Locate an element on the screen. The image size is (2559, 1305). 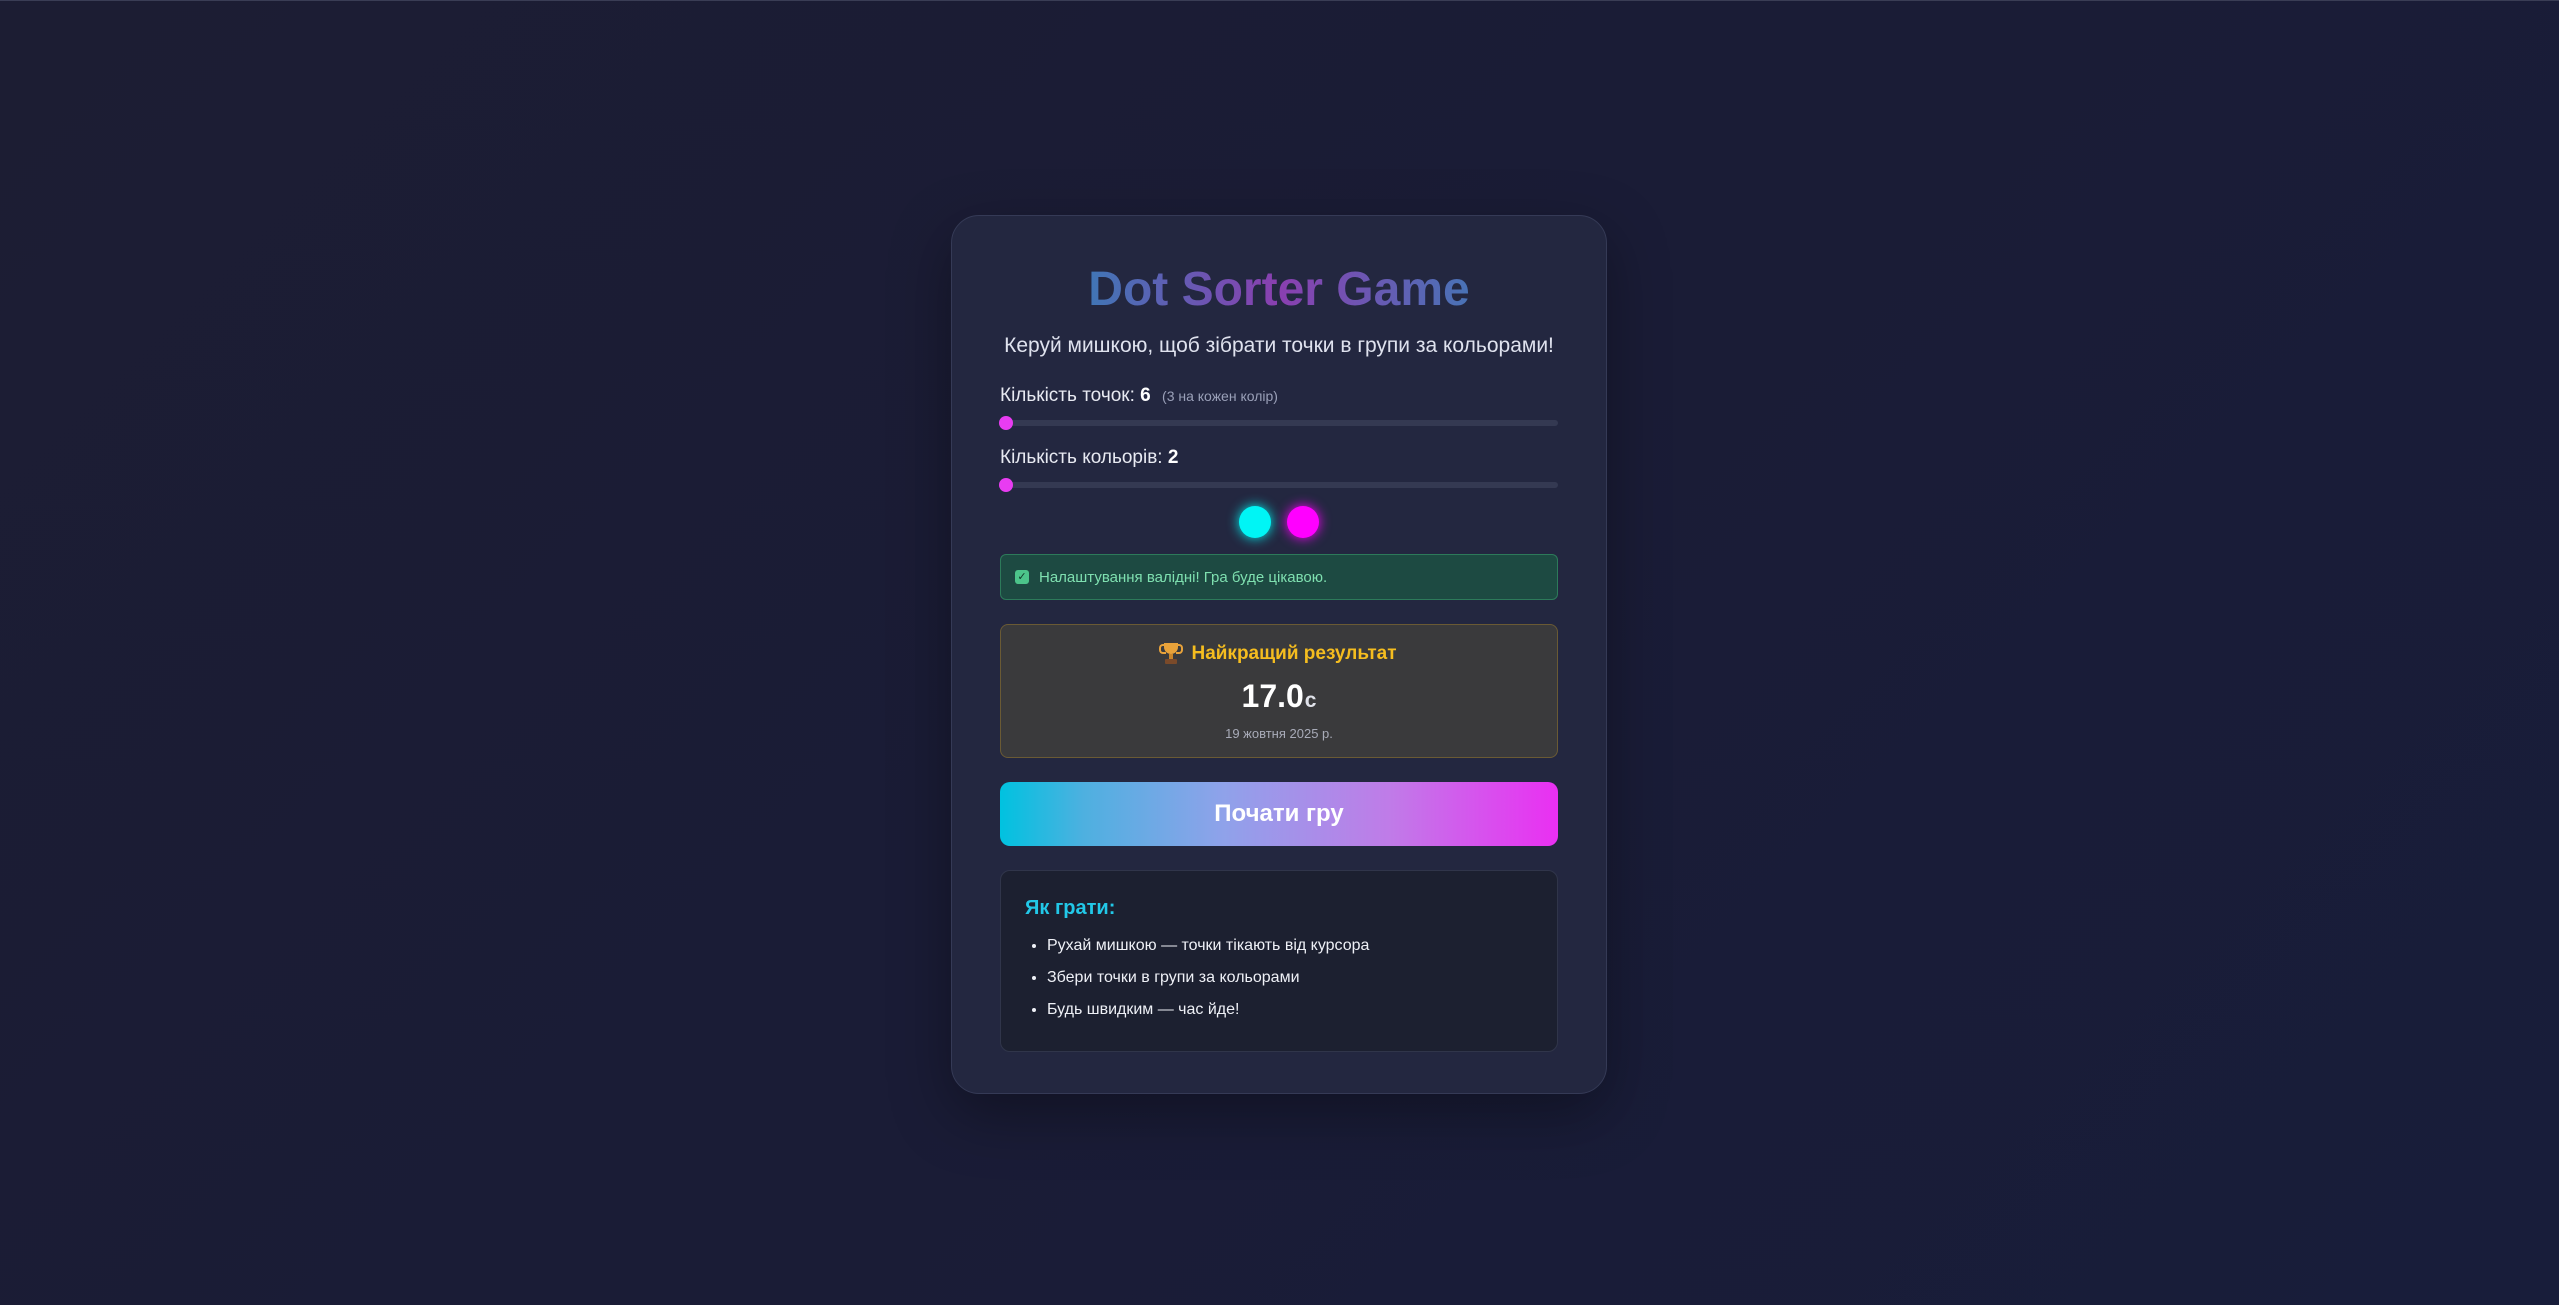
best-score-value: 17.0 is located at coordinates (1272, 696).